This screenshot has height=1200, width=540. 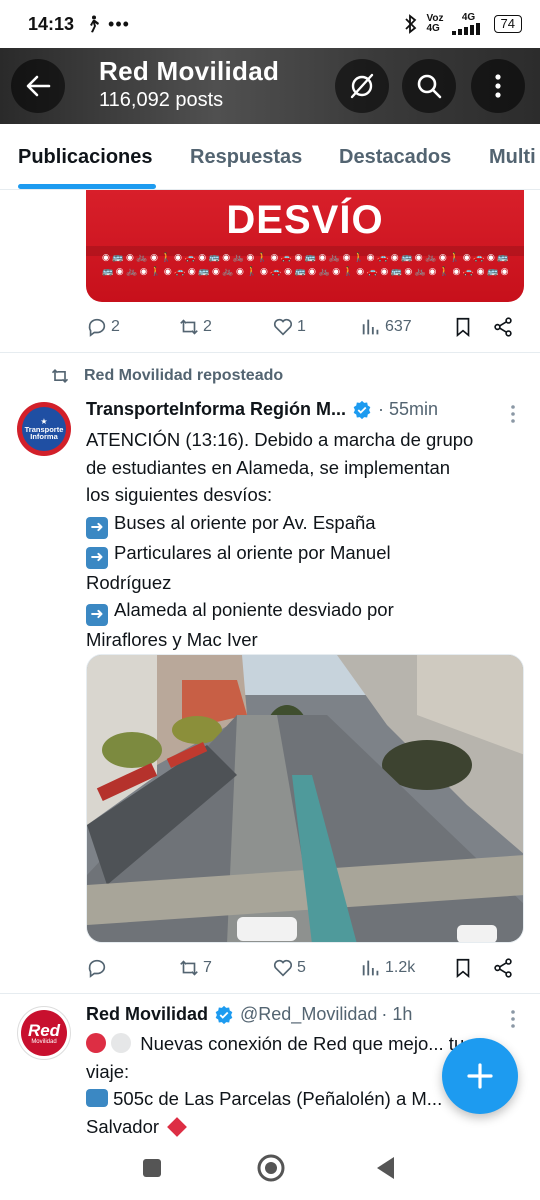 I want to click on post-time: · 1h, so click(x=397, y=1014).